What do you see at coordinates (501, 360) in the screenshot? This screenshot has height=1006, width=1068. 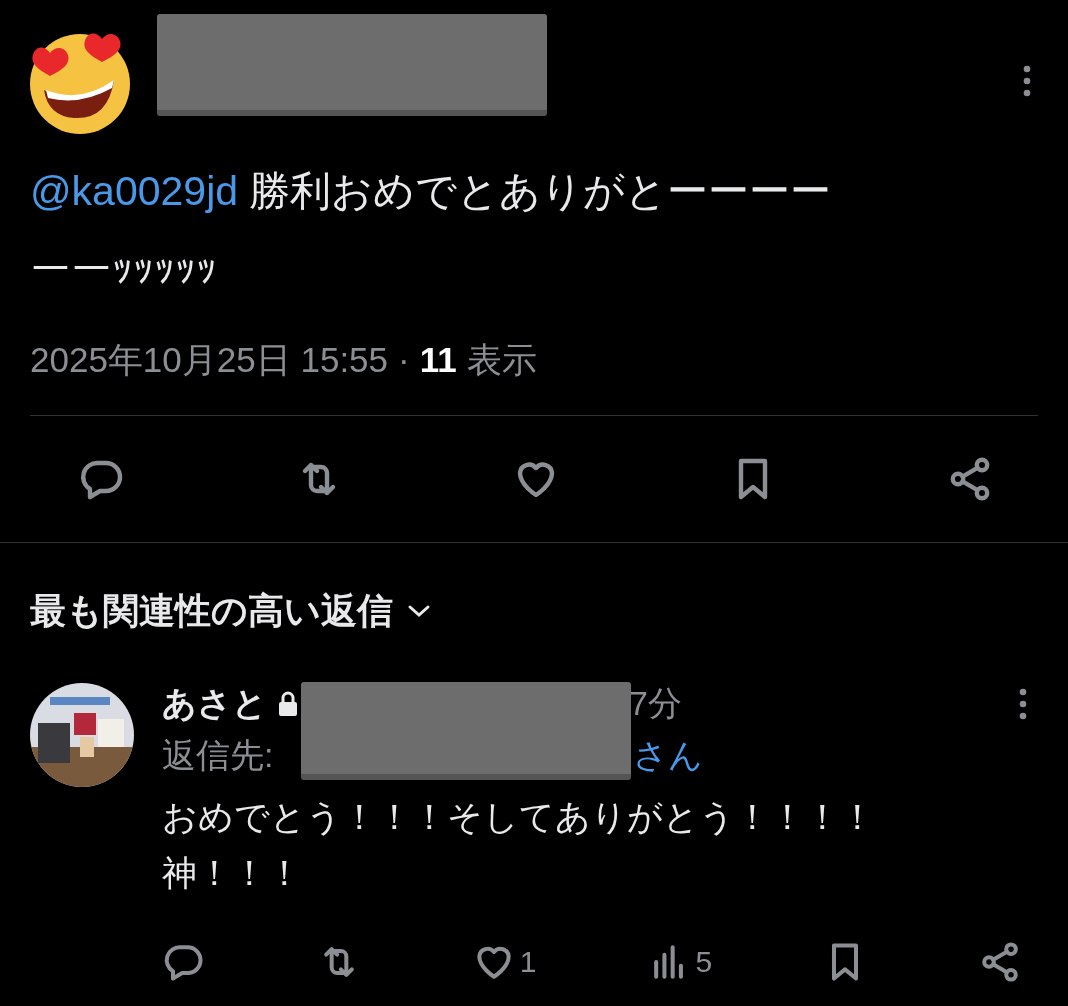 I see `views-label: 表示` at bounding box center [501, 360].